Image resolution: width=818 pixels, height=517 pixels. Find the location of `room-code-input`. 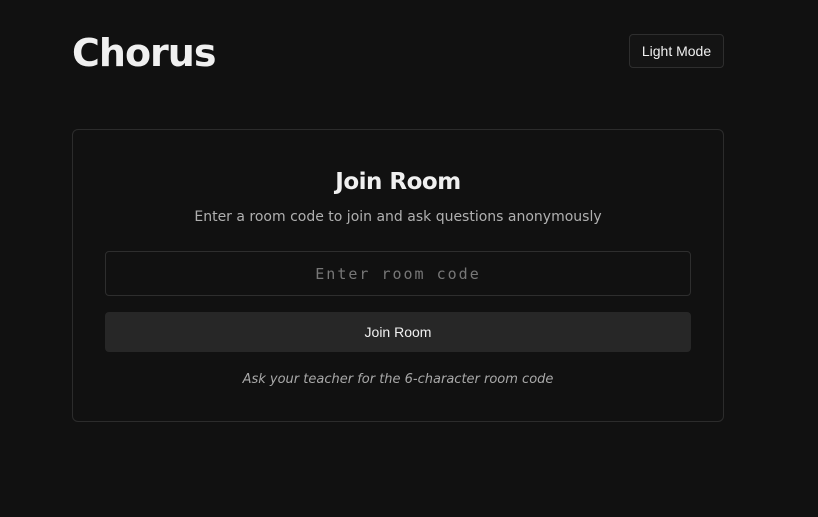

room-code-input is located at coordinates (398, 273).